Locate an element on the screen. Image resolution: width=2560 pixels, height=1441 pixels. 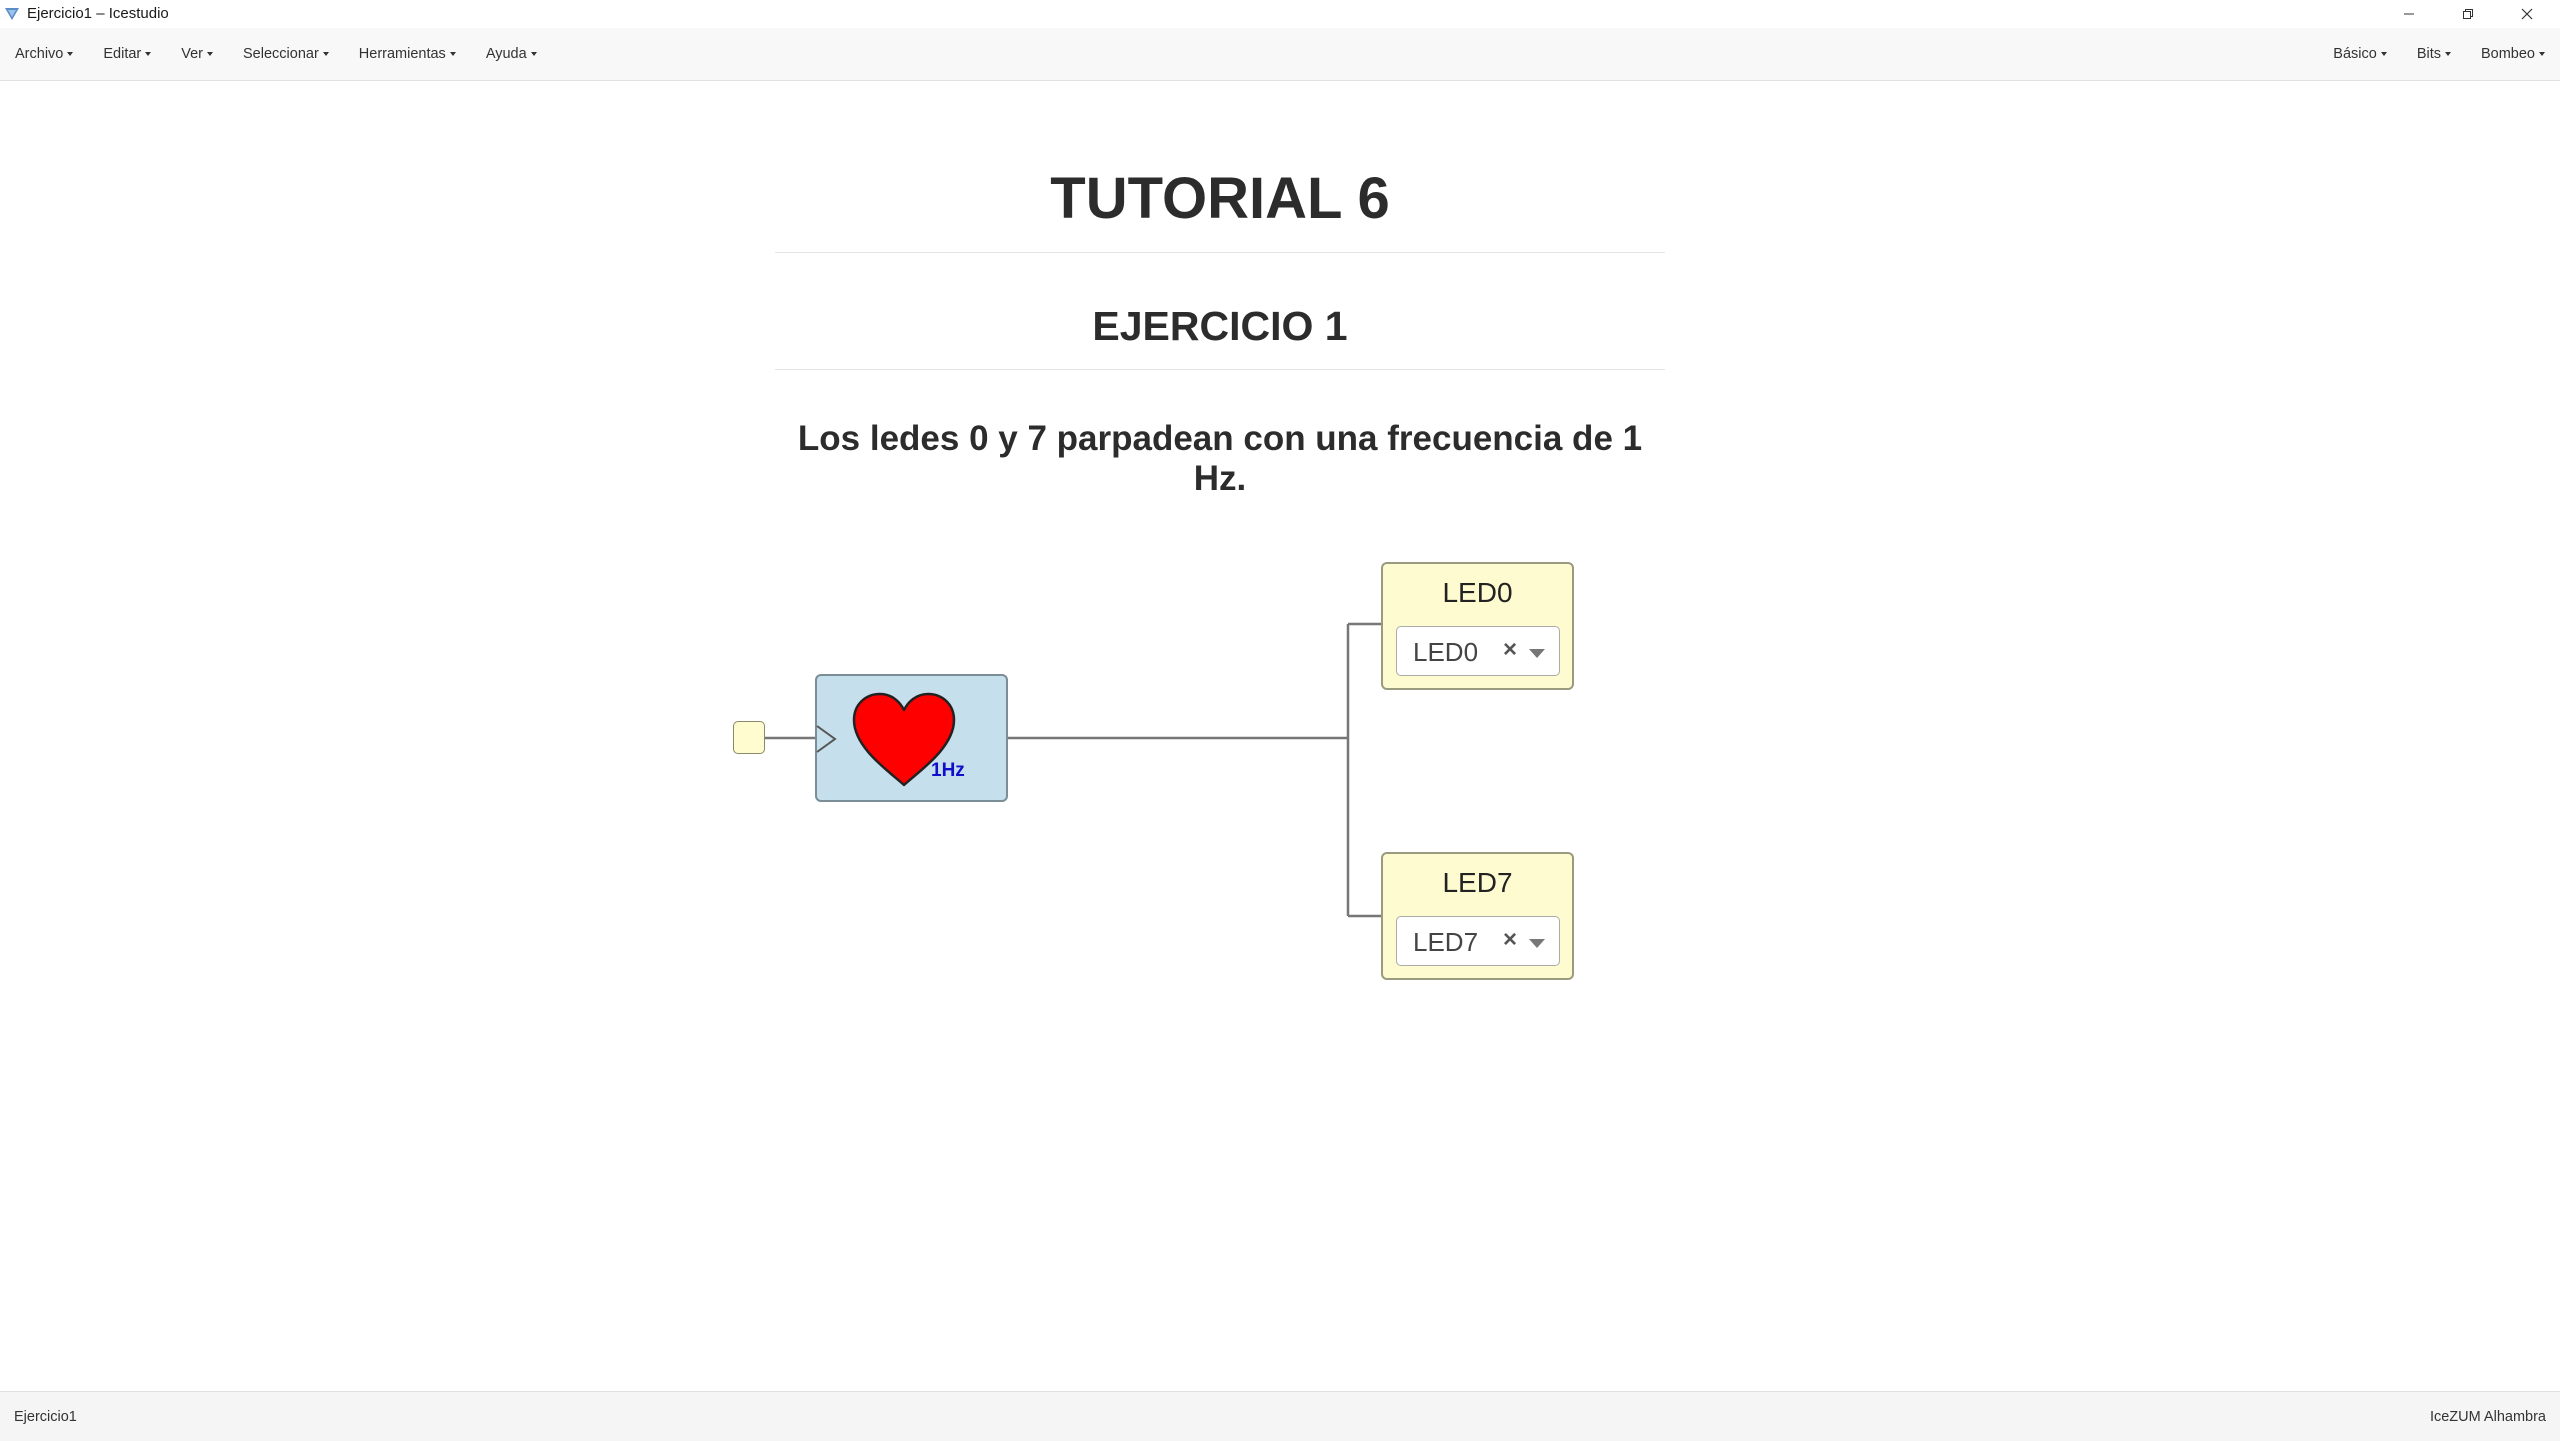
led0-pin-select: LED0 × is located at coordinates (1478, 651).